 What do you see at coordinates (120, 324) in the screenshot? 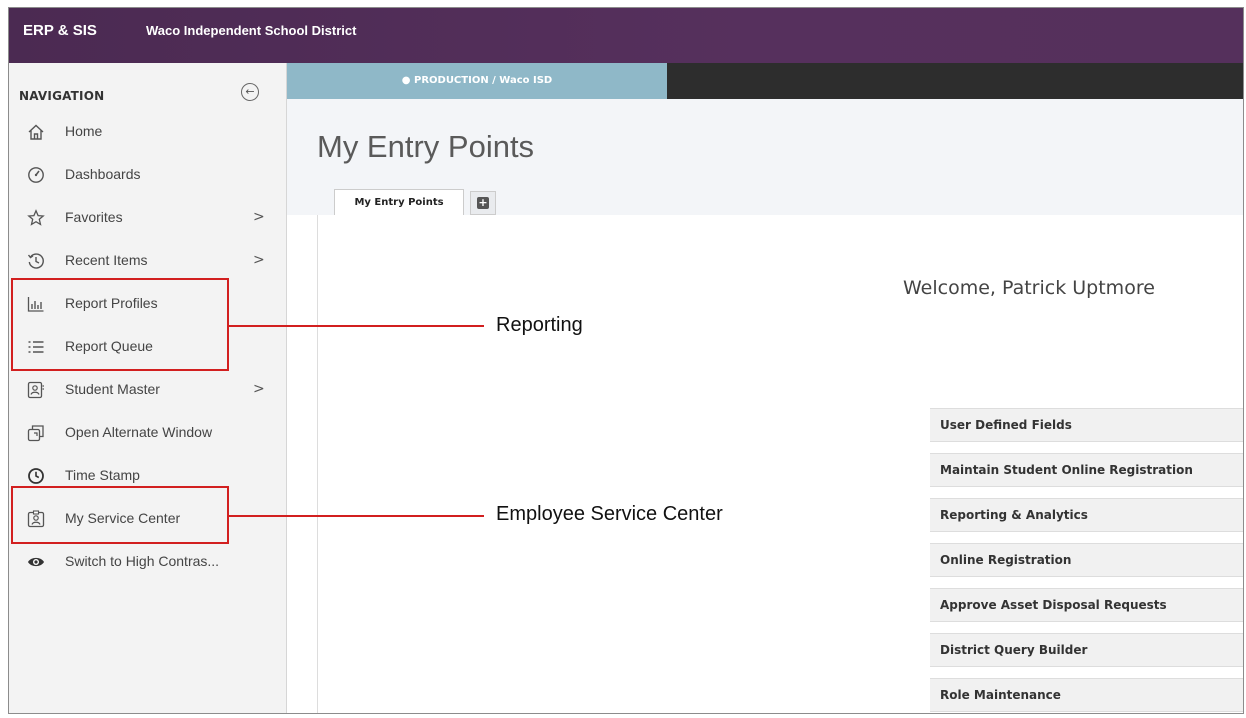
I see `reporting-callout-box` at bounding box center [120, 324].